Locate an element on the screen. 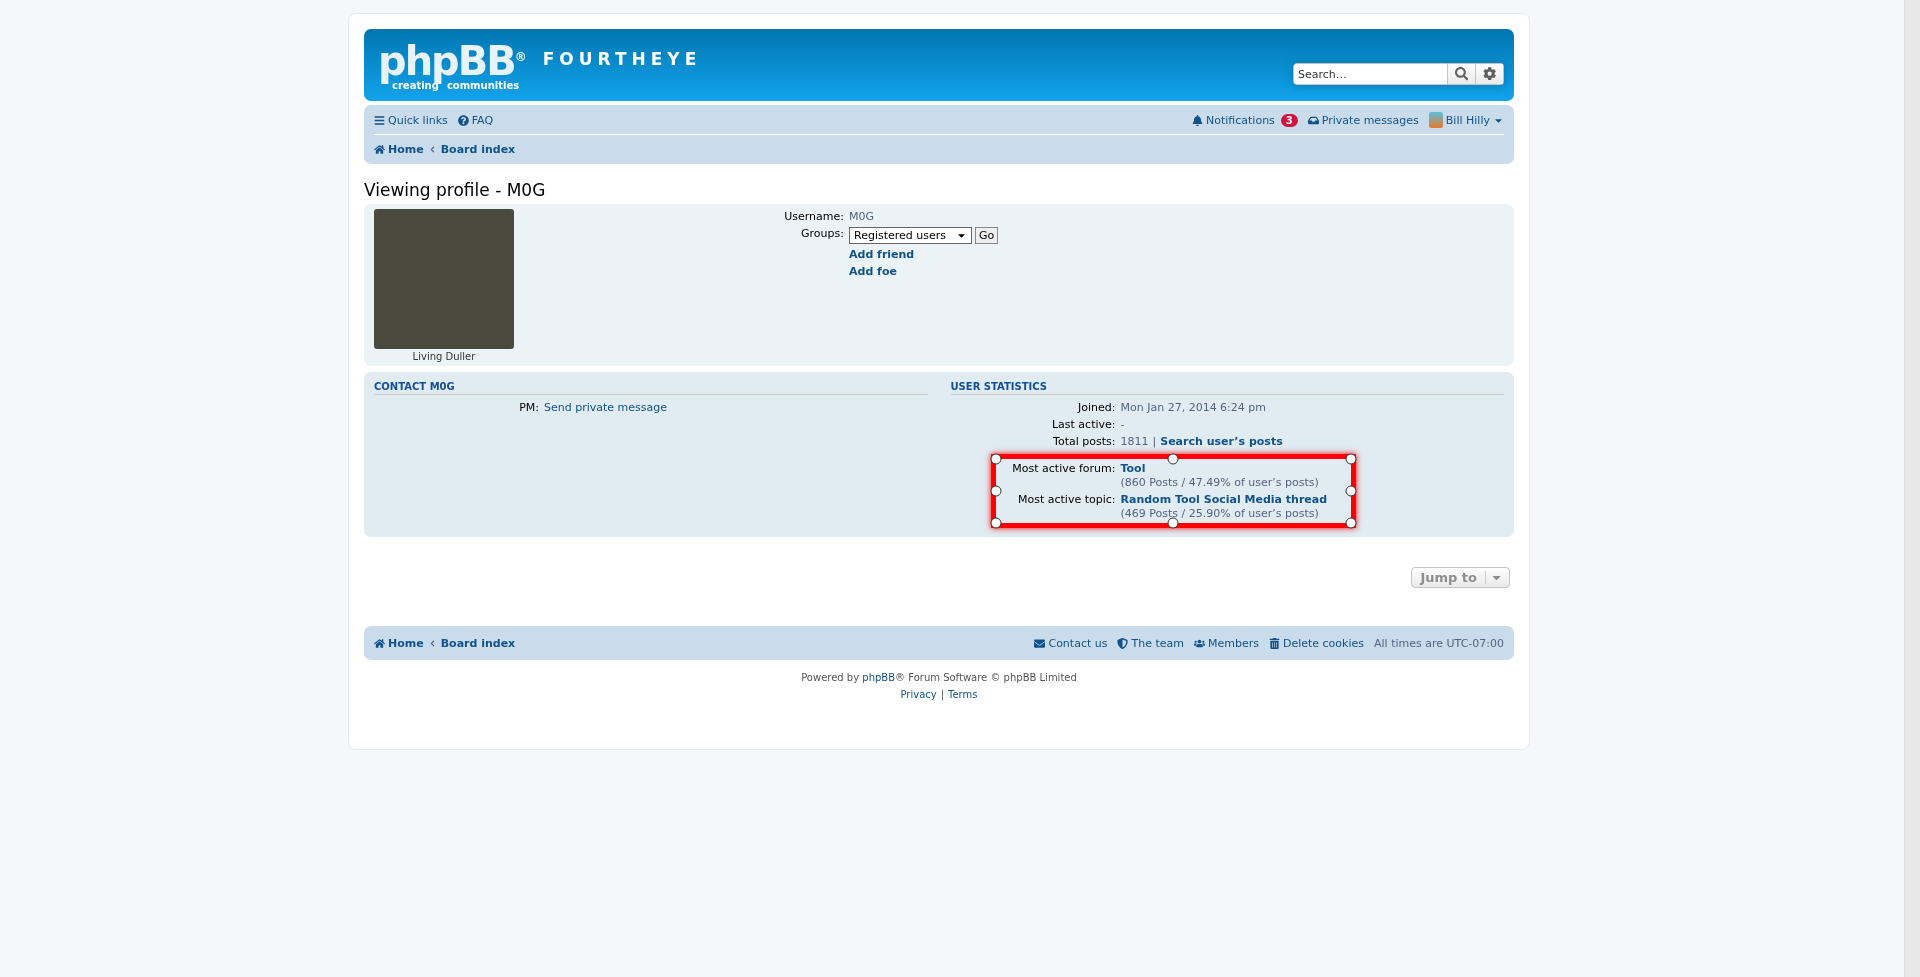  notification-count: 3 is located at coordinates (1289, 120).